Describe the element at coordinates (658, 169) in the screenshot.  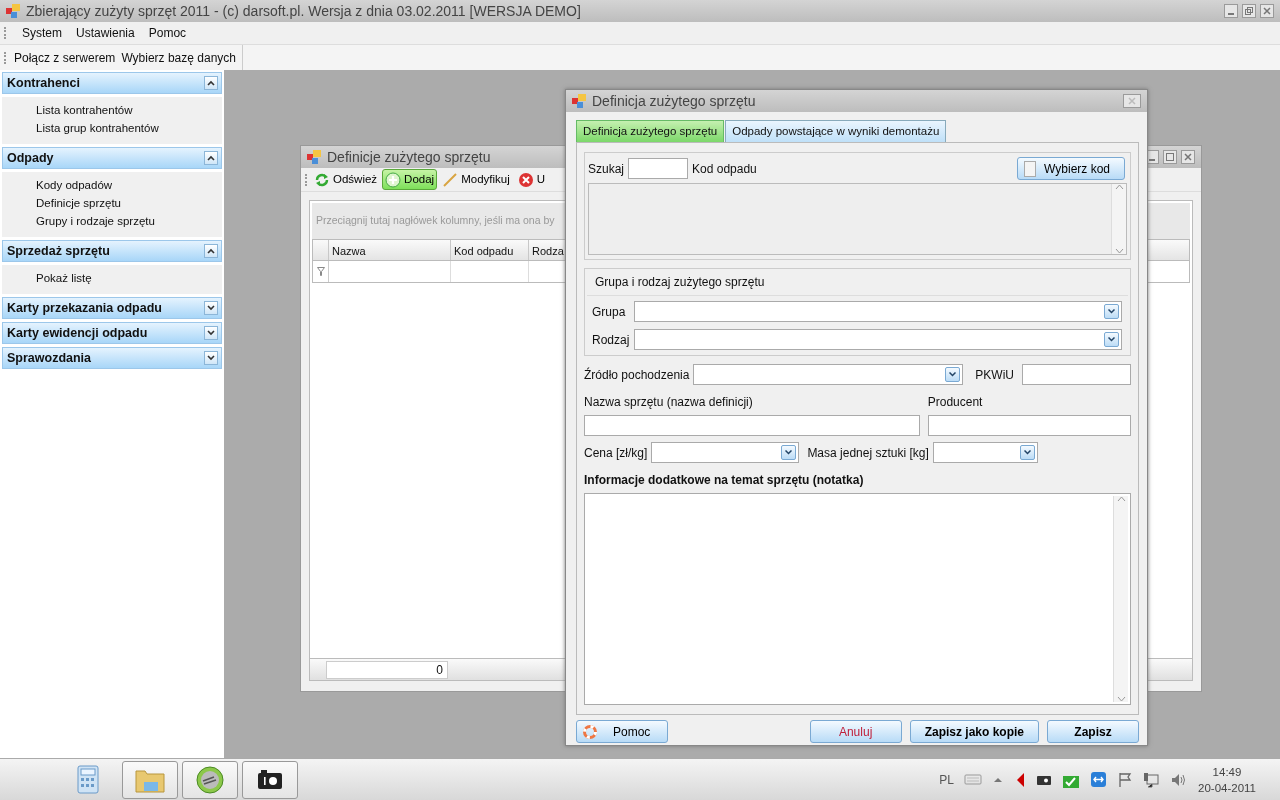
I see `search-field` at that location.